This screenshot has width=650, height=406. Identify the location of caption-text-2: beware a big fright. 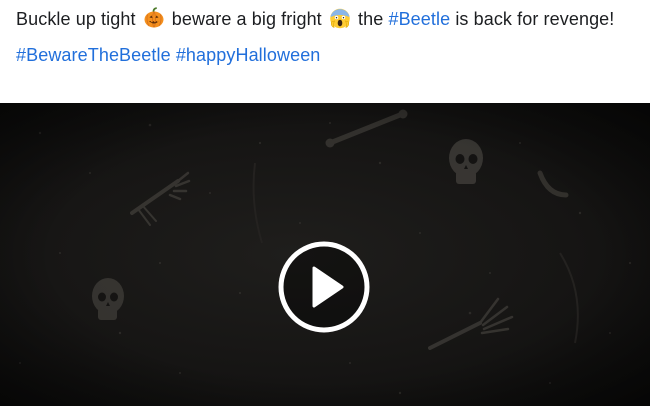
(246, 19).